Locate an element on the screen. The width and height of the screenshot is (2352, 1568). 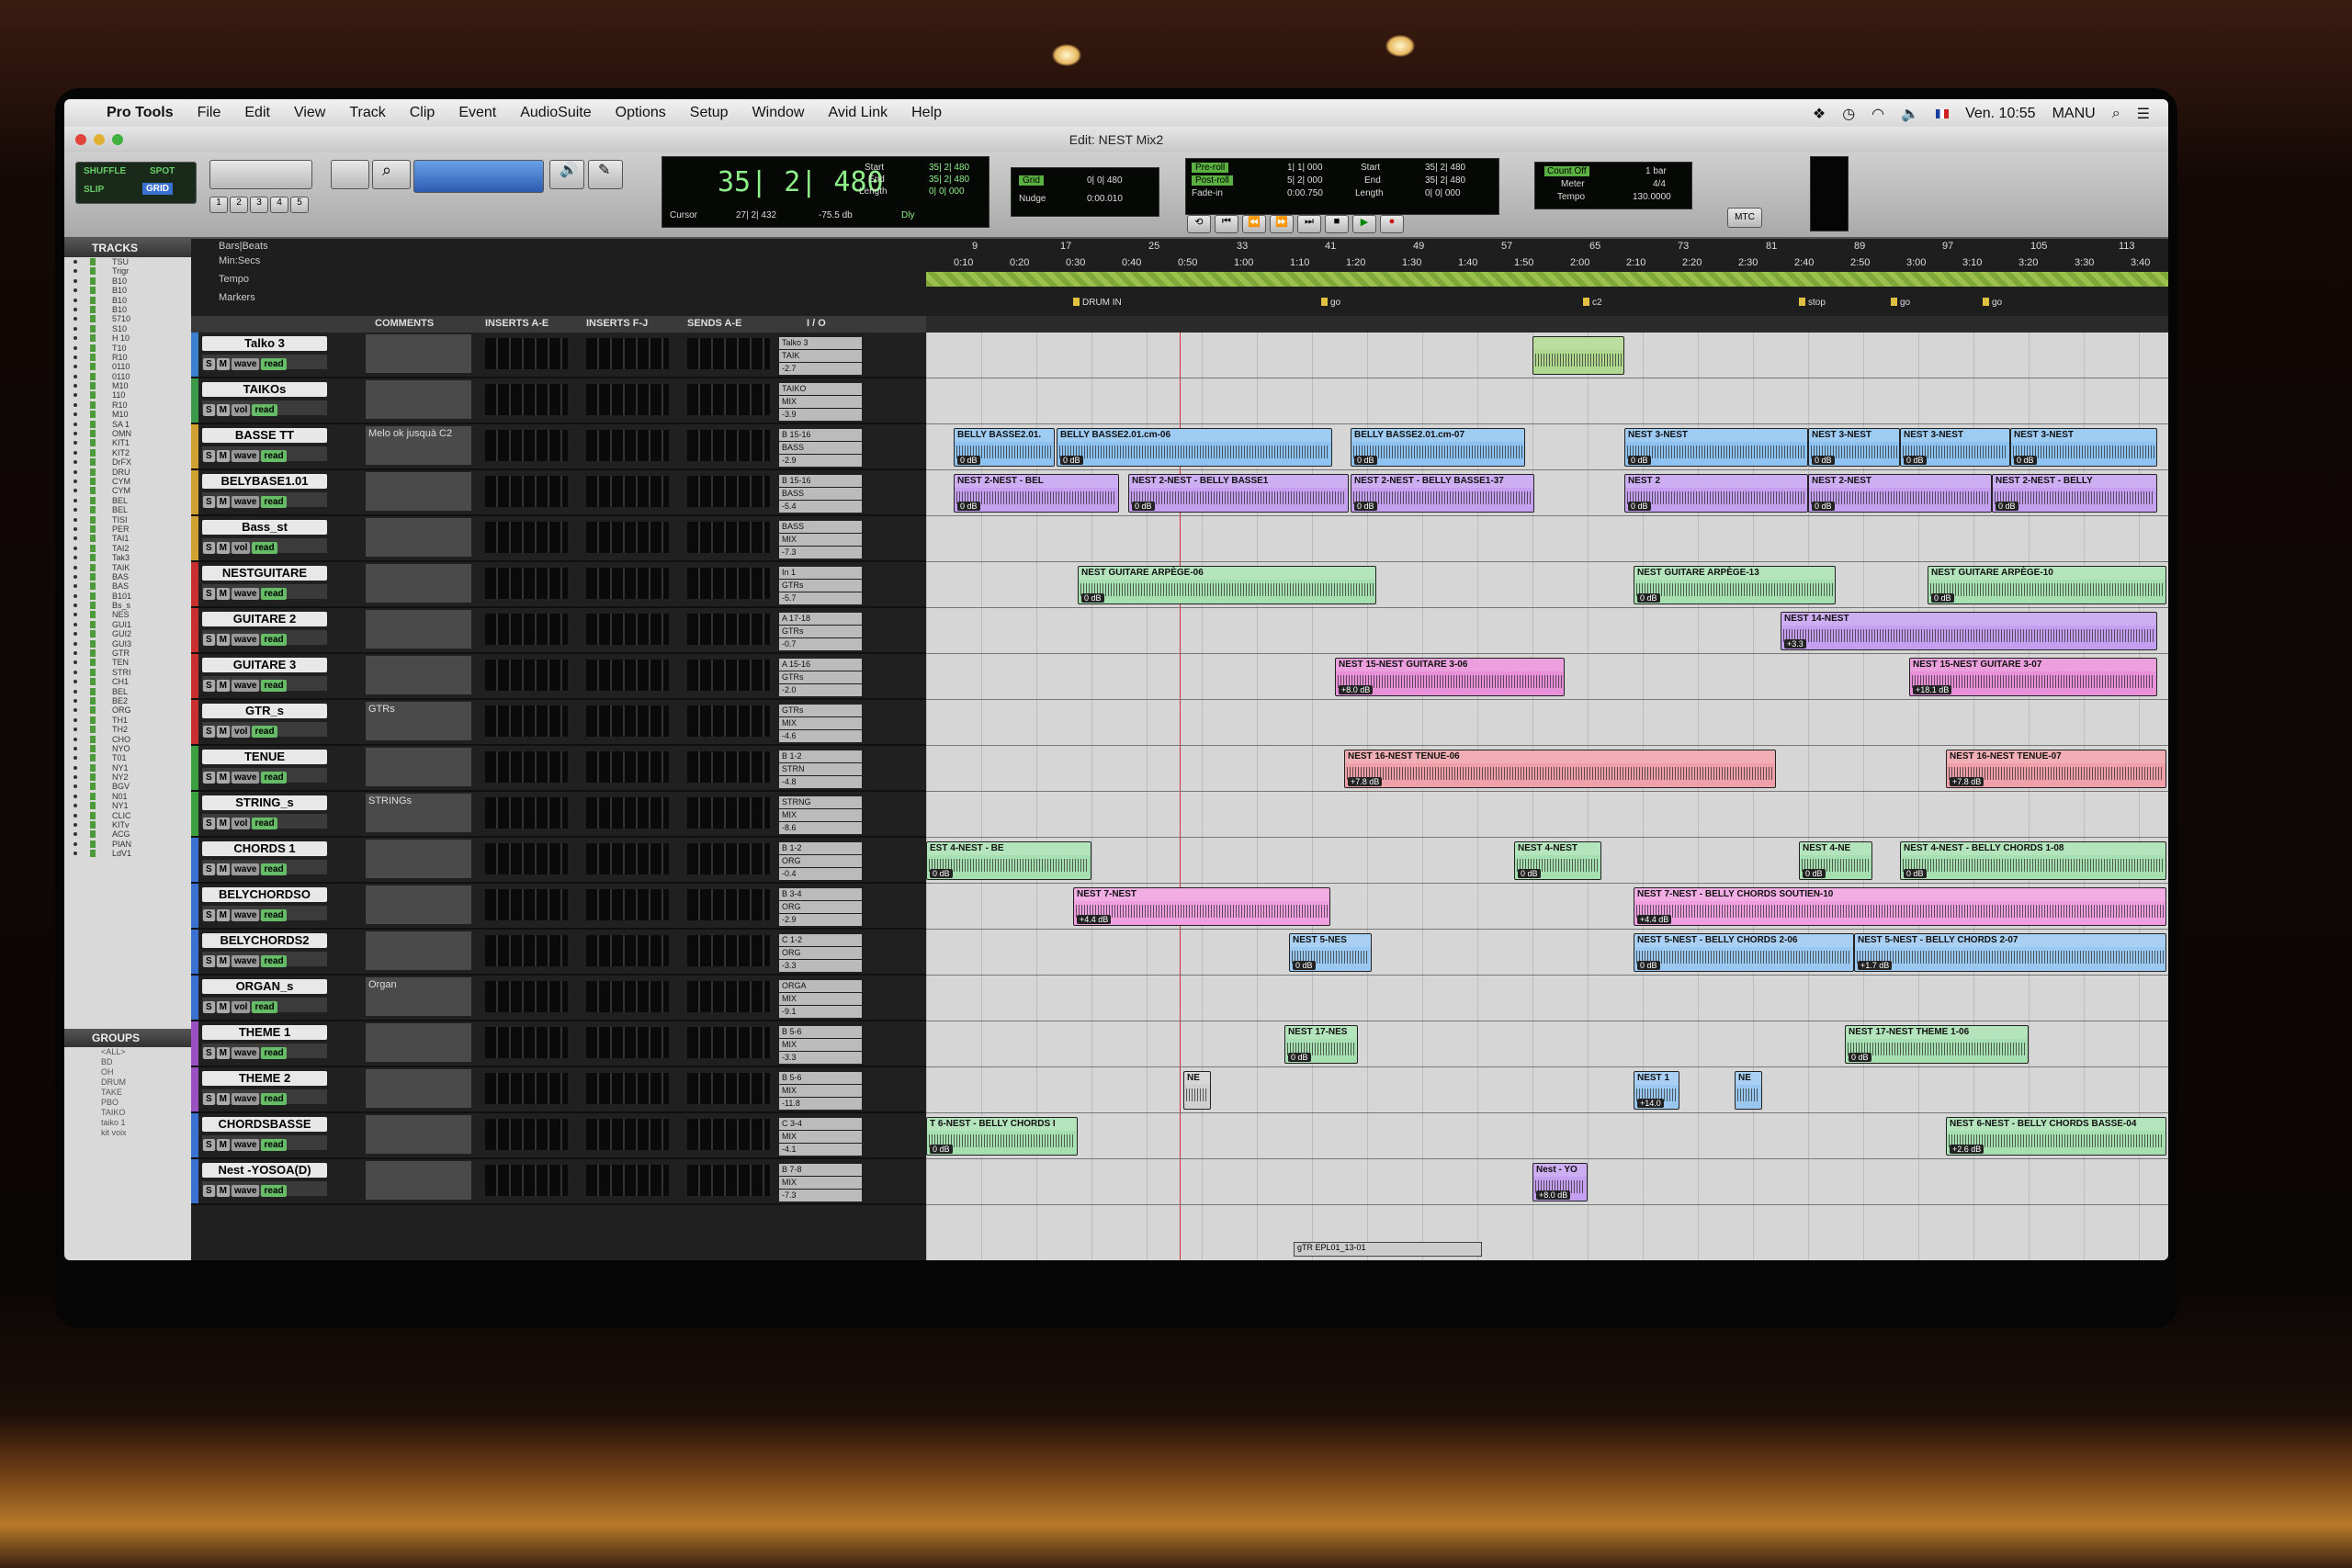
time-machine-icon: ◷ is located at coordinates (1849, 114).